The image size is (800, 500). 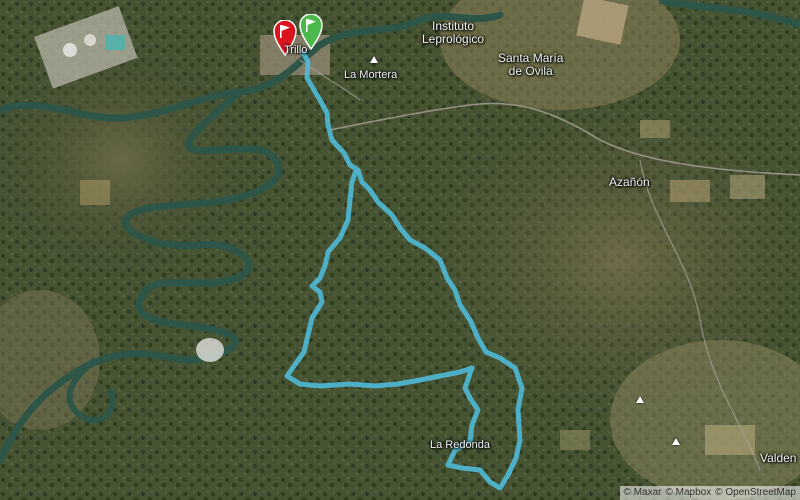 I want to click on place-label-santa-maria: Santa María de Ovila, so click(x=531, y=64).